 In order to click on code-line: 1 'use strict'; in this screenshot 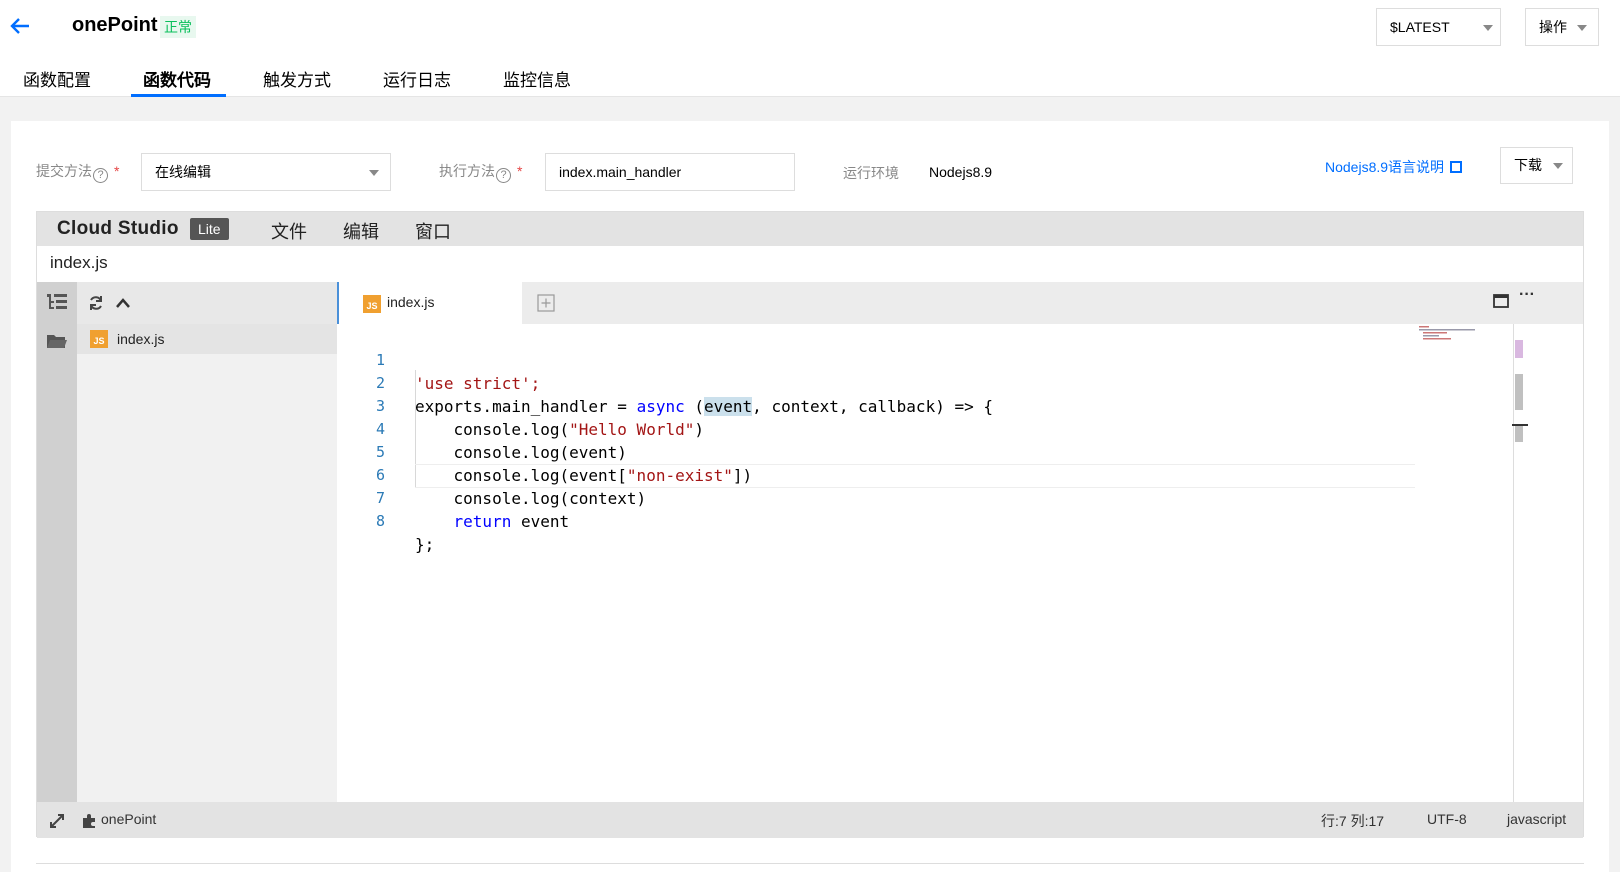, I will do `click(438, 358)`.